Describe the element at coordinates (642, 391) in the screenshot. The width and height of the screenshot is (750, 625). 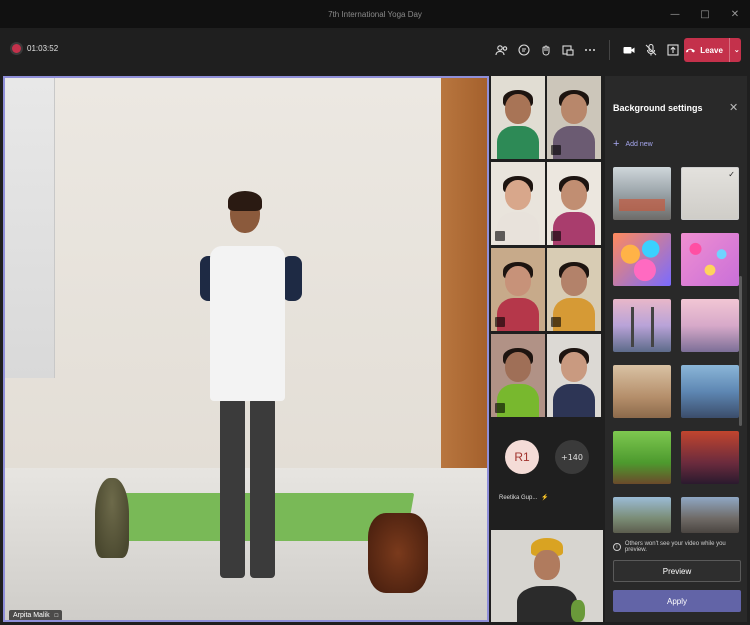
I see `background-option-classroom` at that location.